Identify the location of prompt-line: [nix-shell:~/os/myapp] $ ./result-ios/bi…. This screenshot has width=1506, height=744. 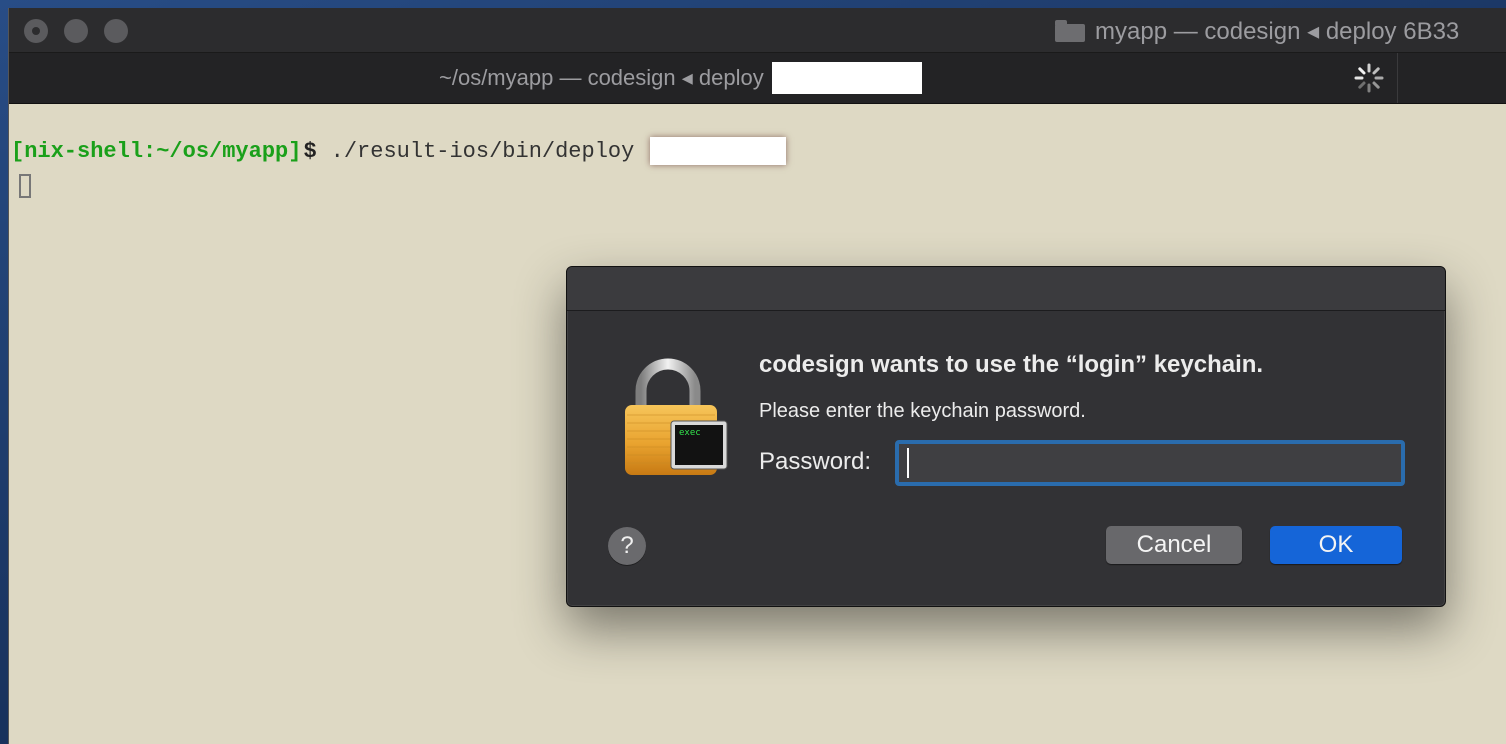
(399, 151).